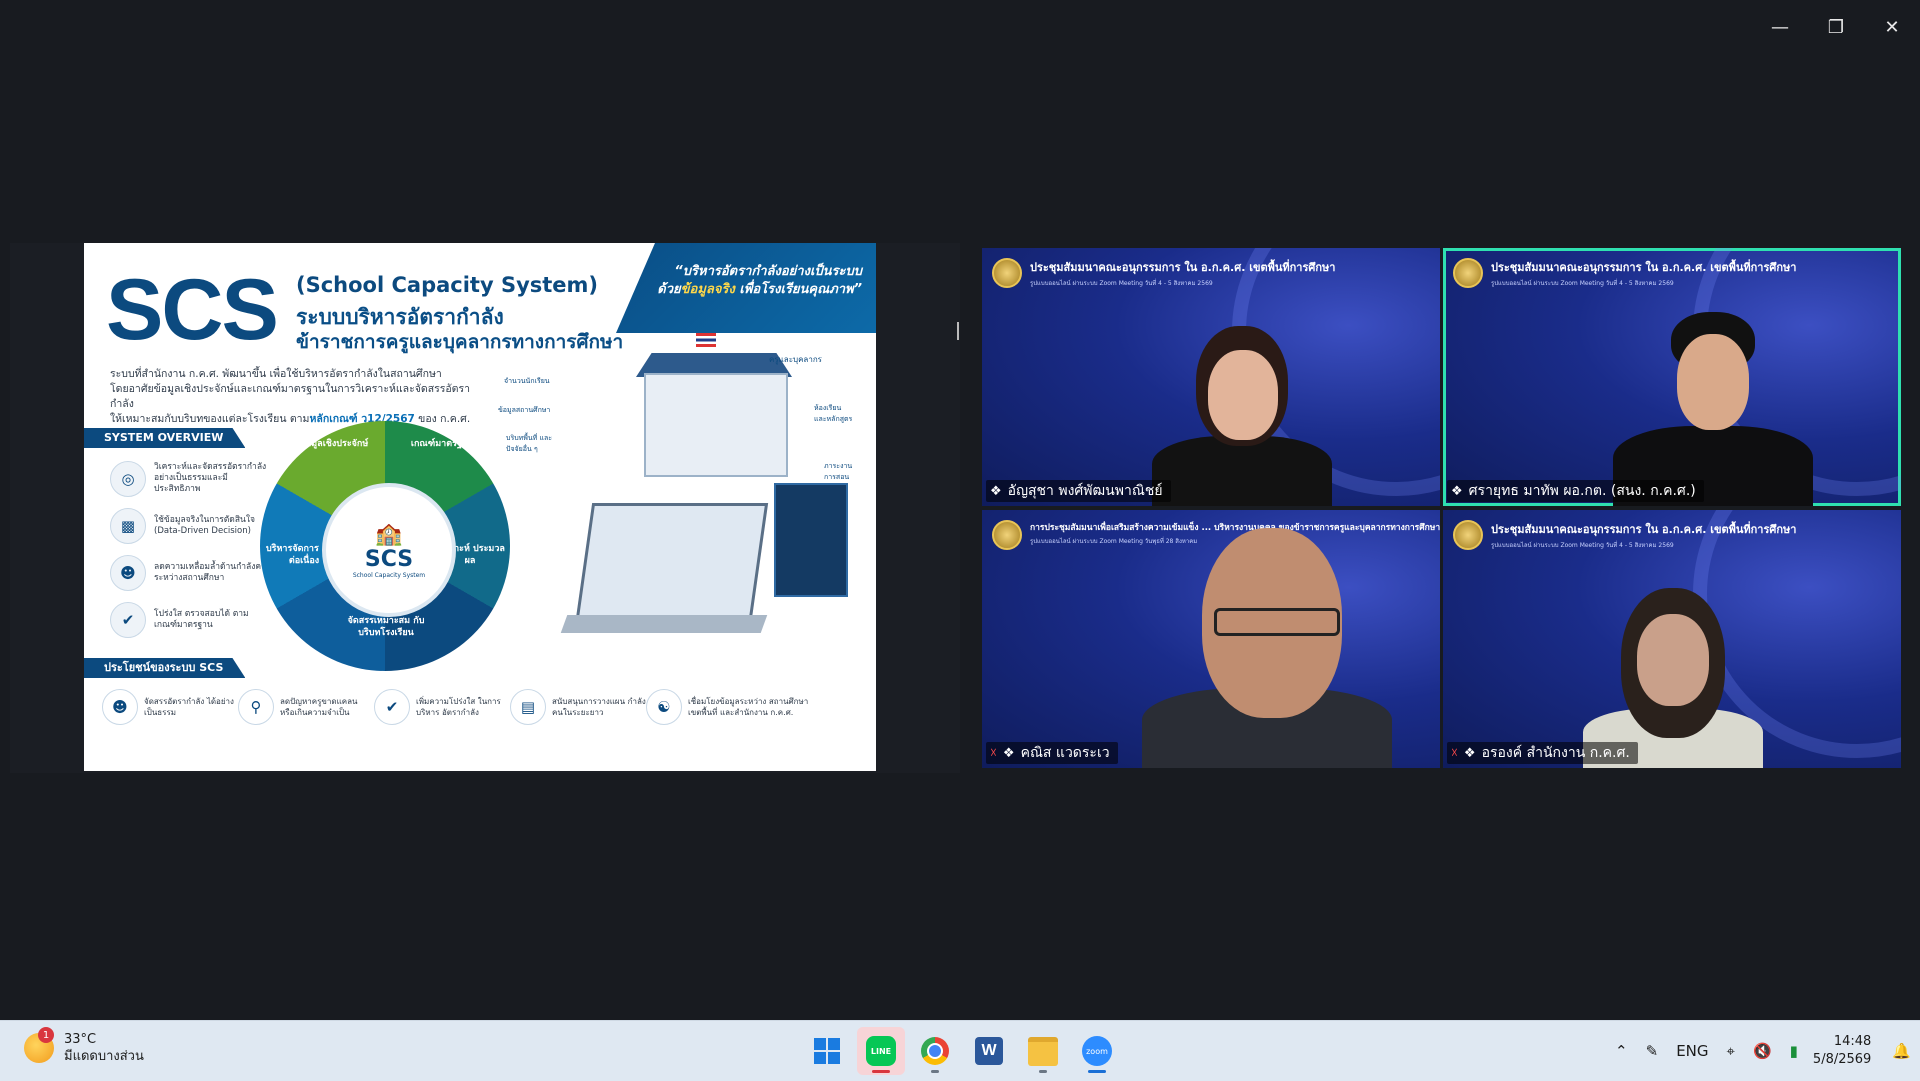 This screenshot has width=1920, height=1081. I want to click on taskbar-apps: LINE W zoom, so click(962, 1051).